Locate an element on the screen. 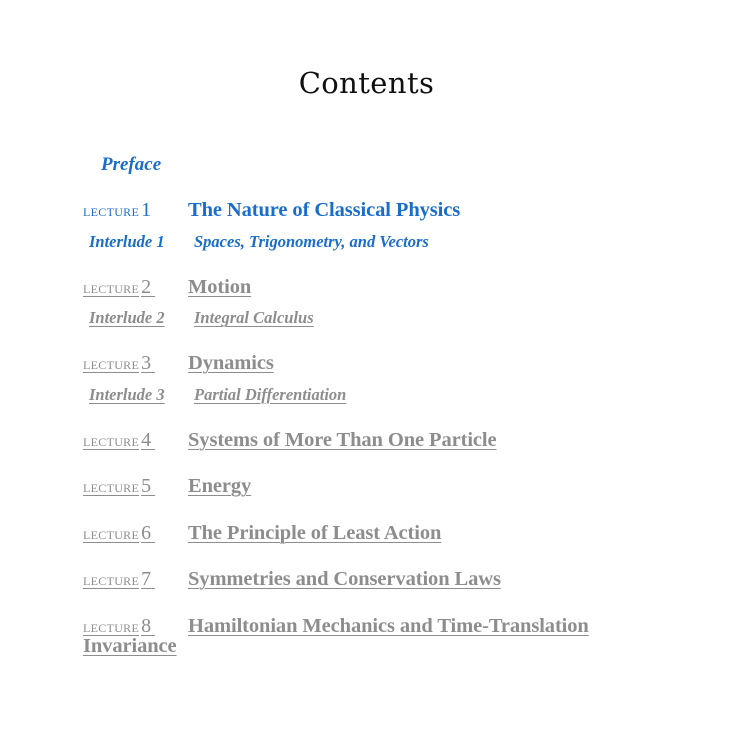  toc-entry-interlude-3: Interlude 3 Partial Differentiation is located at coordinates (383, 394).